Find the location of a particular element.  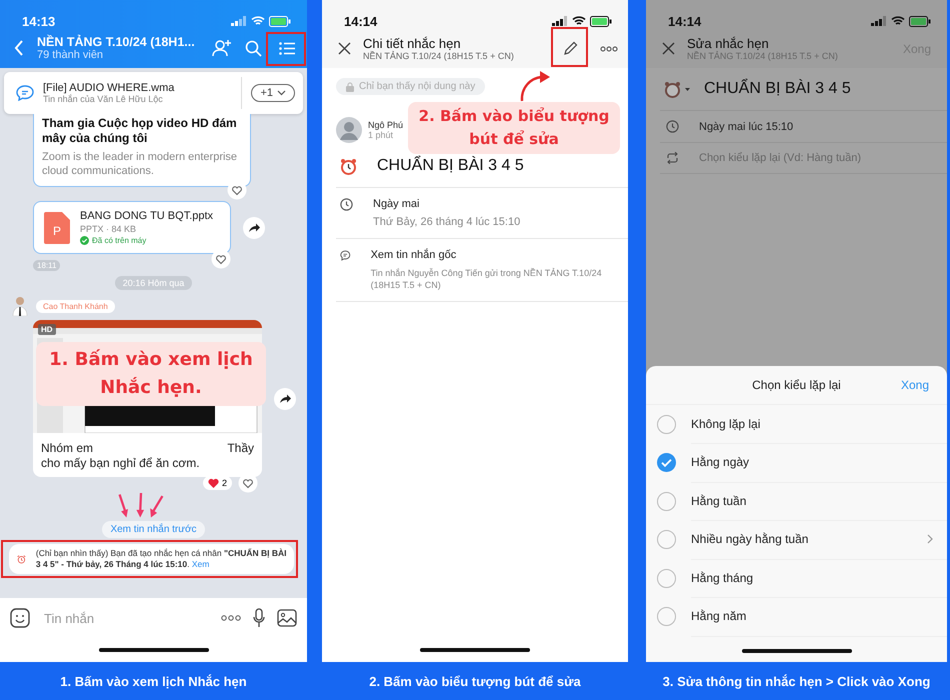

member-count: 79 thành viên is located at coordinates (70, 55).